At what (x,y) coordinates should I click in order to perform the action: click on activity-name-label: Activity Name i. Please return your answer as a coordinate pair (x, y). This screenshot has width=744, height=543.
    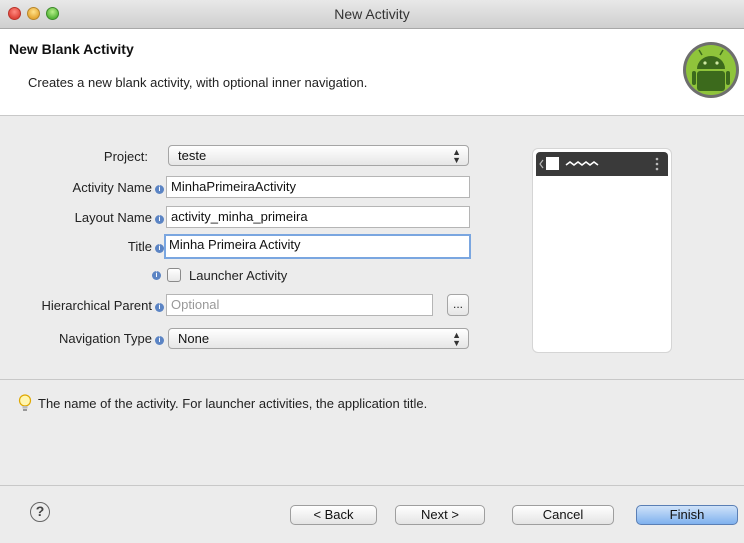
    Looking at the image, I should click on (92, 187).